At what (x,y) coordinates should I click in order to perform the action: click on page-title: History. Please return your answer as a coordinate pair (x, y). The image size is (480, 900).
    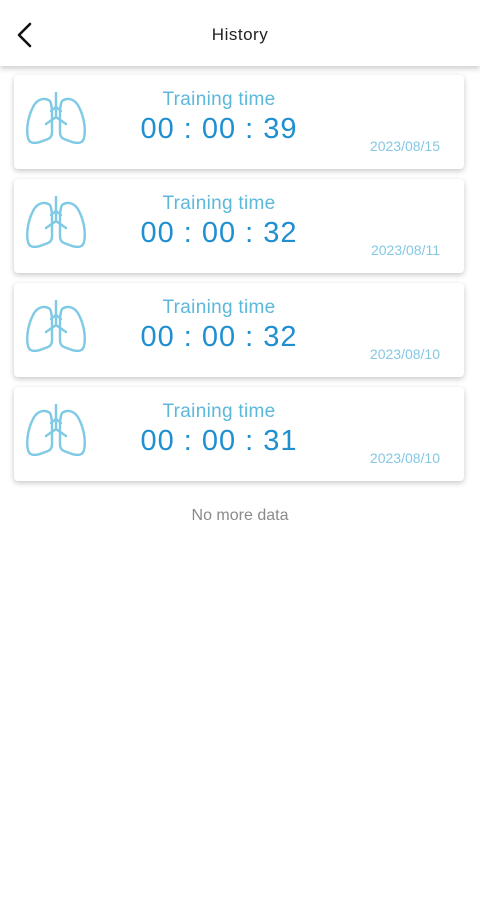
    Looking at the image, I should click on (240, 34).